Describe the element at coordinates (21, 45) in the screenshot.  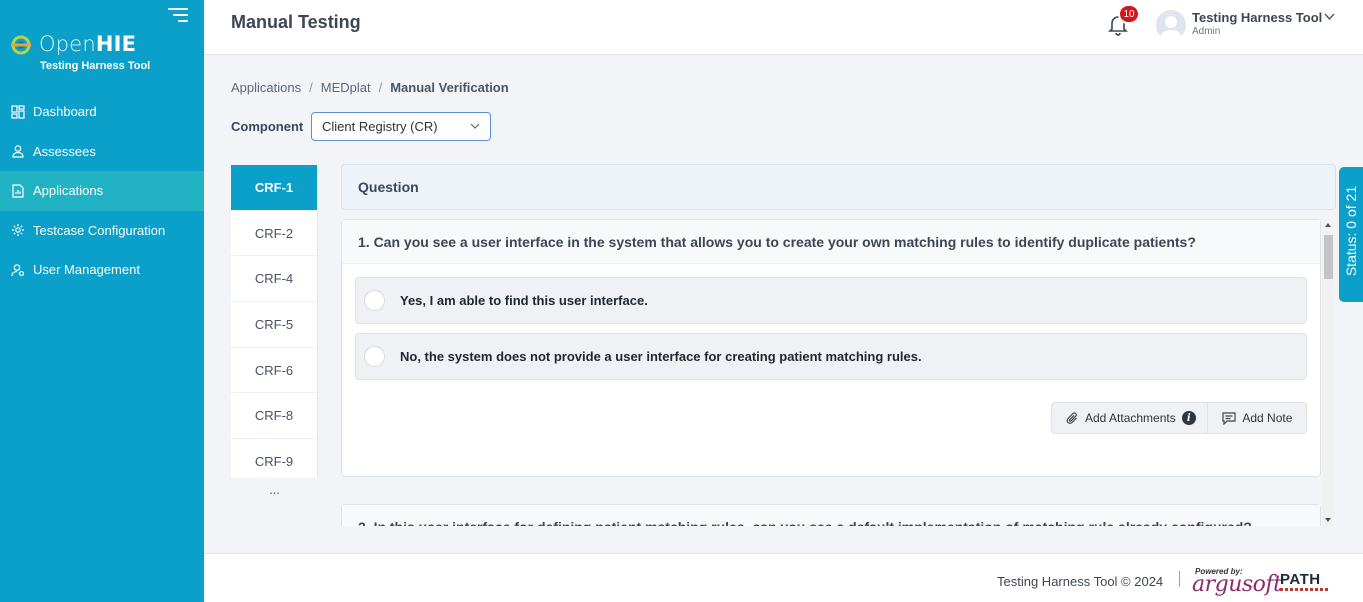
I see `openhie-logo-icon` at that location.